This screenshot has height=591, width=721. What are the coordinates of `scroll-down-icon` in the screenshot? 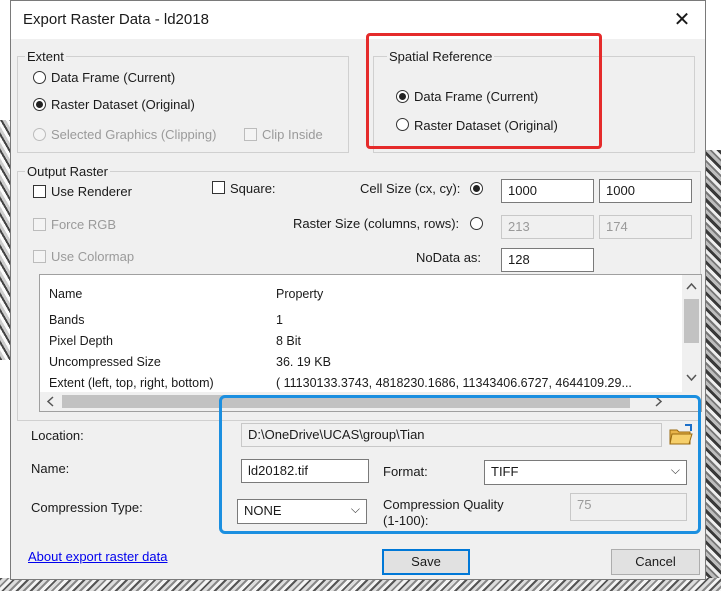 It's located at (691, 378).